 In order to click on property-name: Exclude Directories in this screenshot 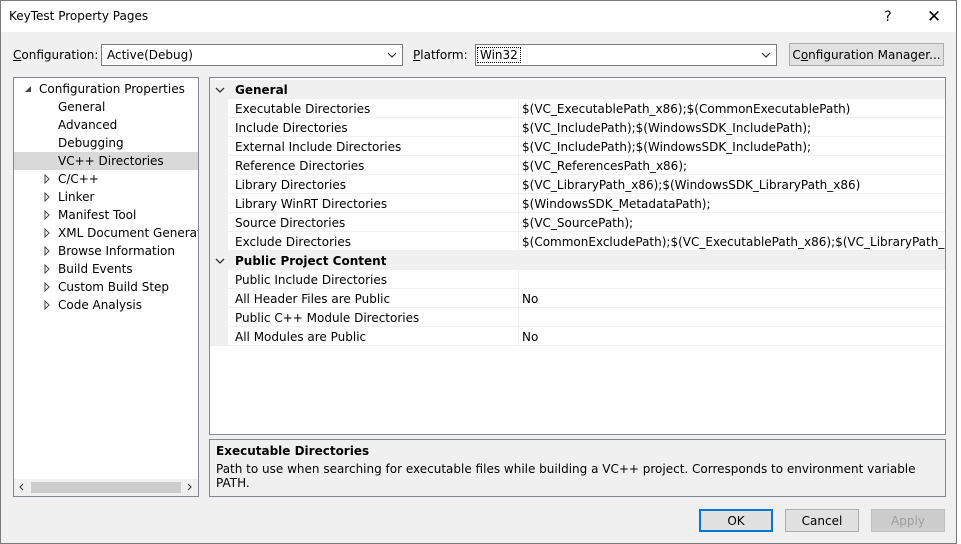, I will do `click(293, 242)`.